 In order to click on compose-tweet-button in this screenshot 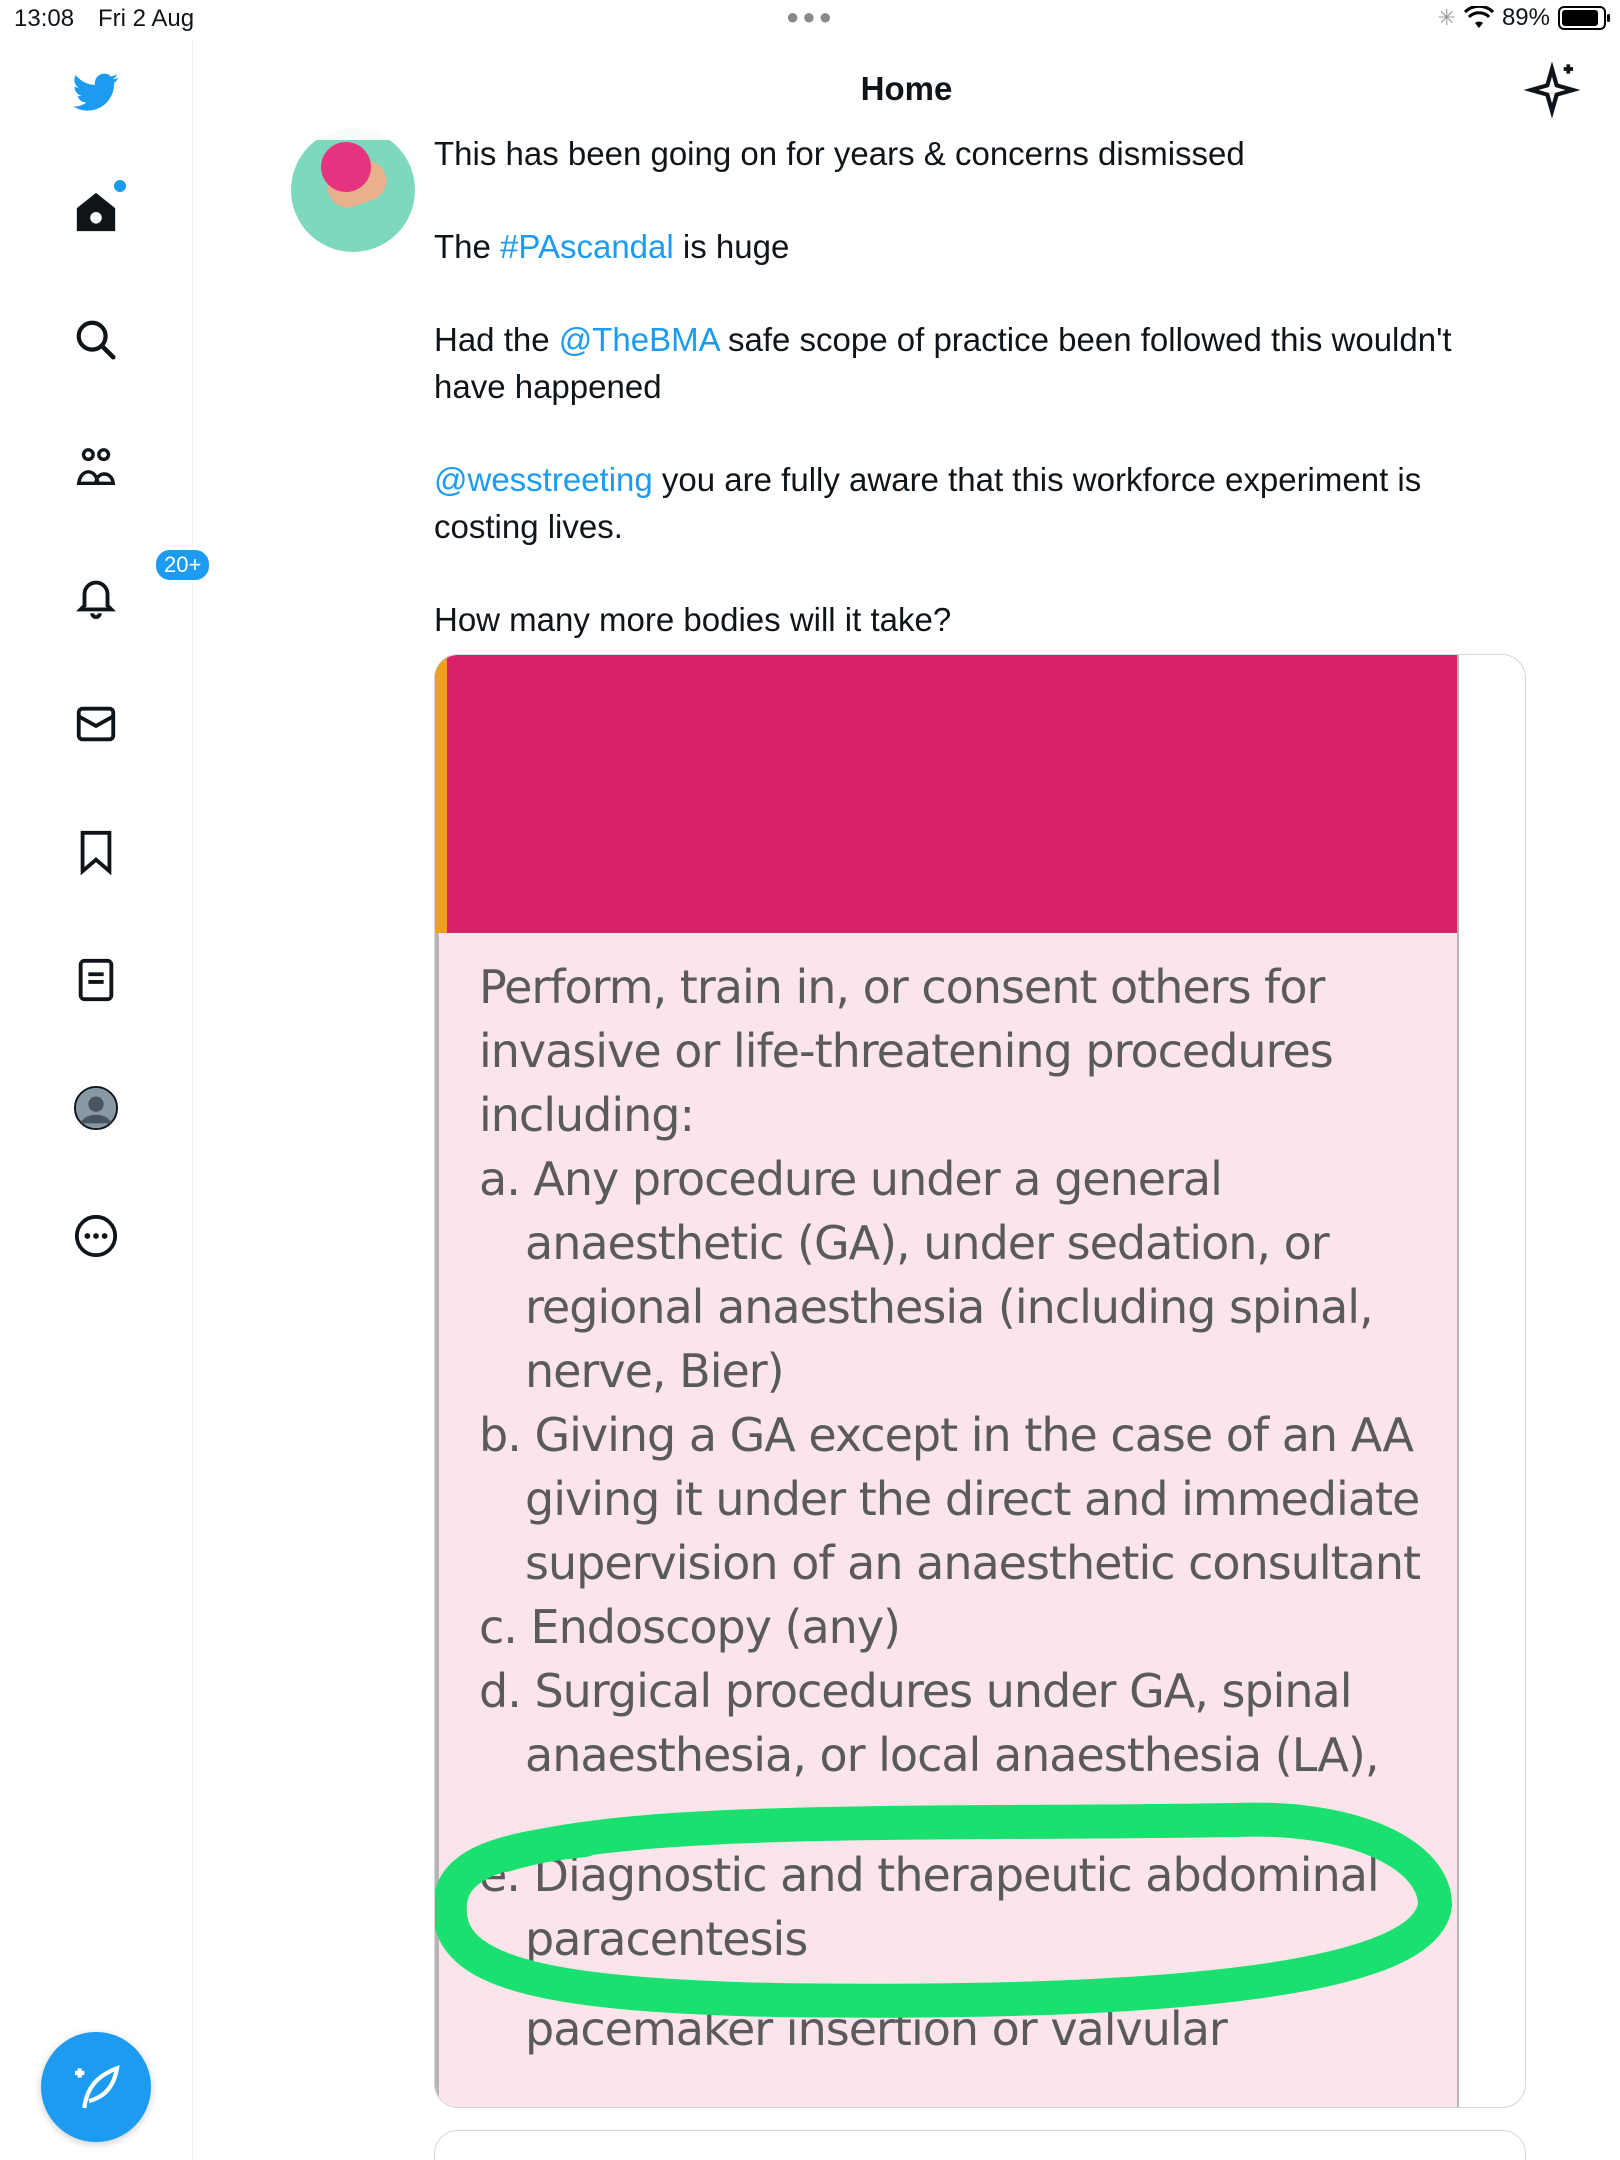, I will do `click(96, 2087)`.